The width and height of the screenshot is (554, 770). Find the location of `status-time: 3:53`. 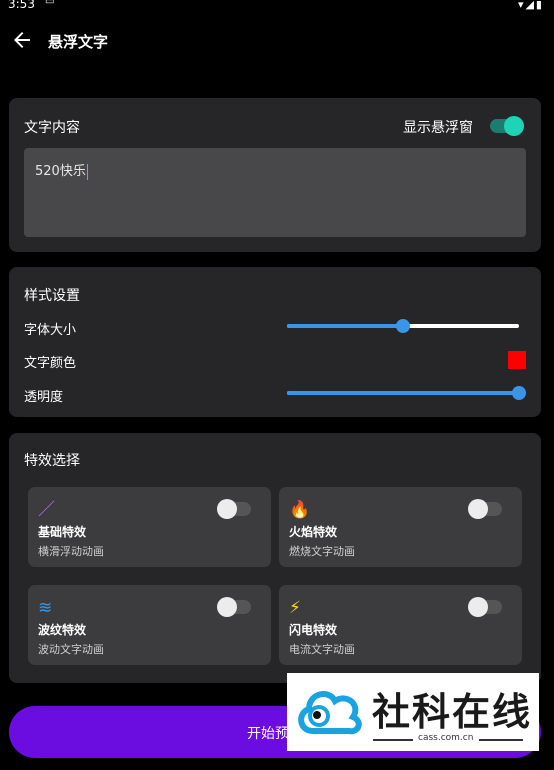

status-time: 3:53 is located at coordinates (21, 5).